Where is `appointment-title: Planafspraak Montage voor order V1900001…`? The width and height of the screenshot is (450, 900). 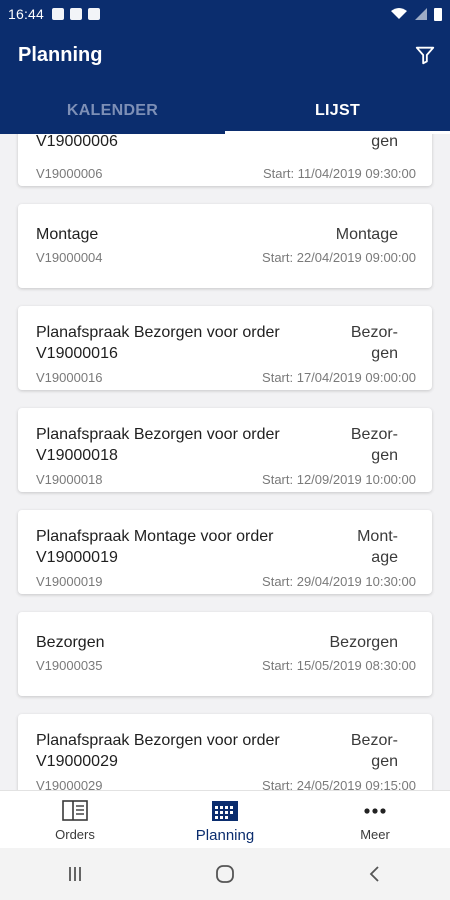 appointment-title: Planafspraak Montage voor order V1900001… is located at coordinates (155, 547).